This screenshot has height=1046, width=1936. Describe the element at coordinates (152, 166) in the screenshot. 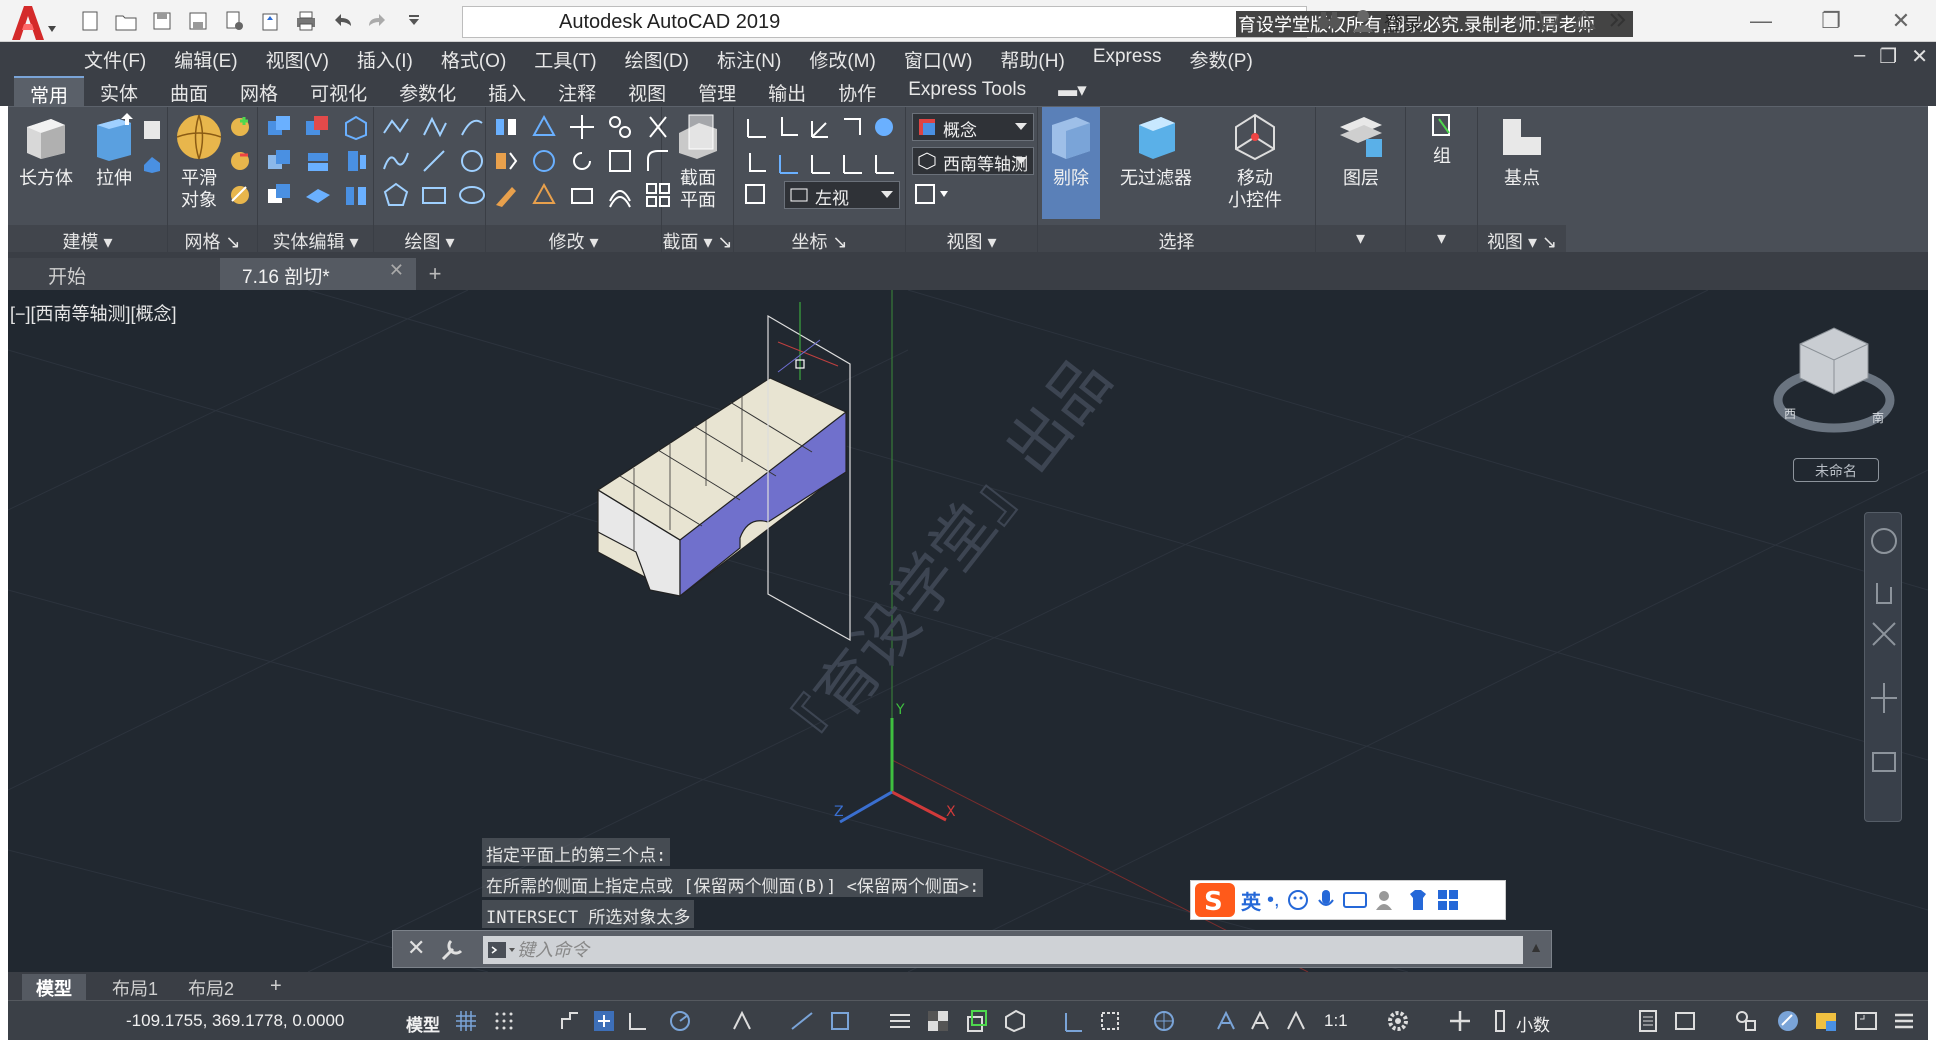

I see `polysolid-icon` at that location.